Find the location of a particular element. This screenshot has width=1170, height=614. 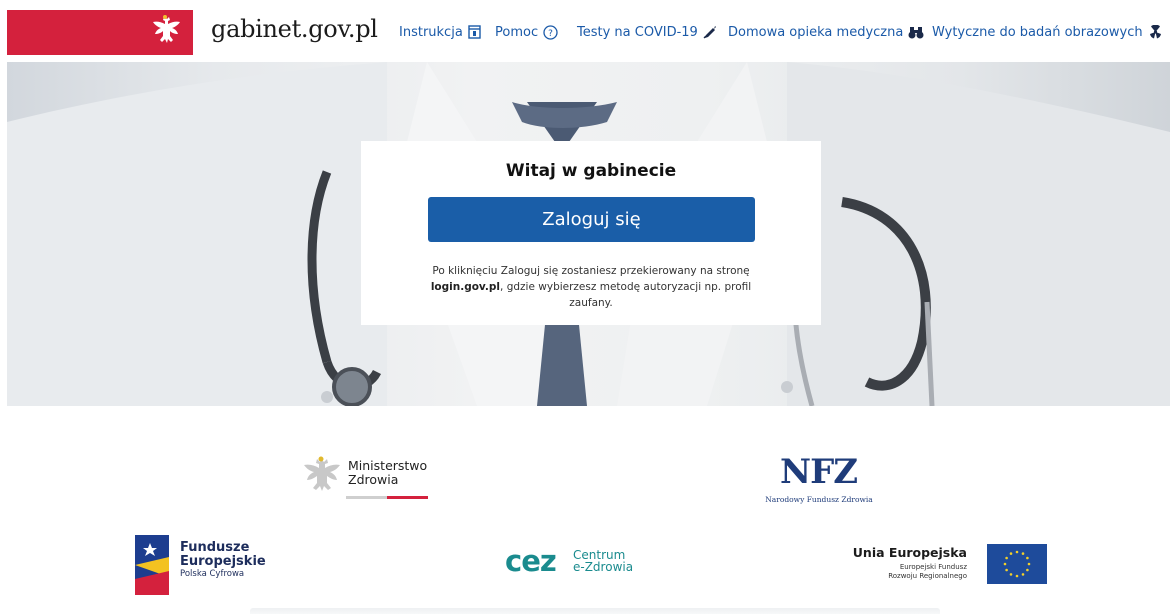

book-icon is located at coordinates (474, 32).